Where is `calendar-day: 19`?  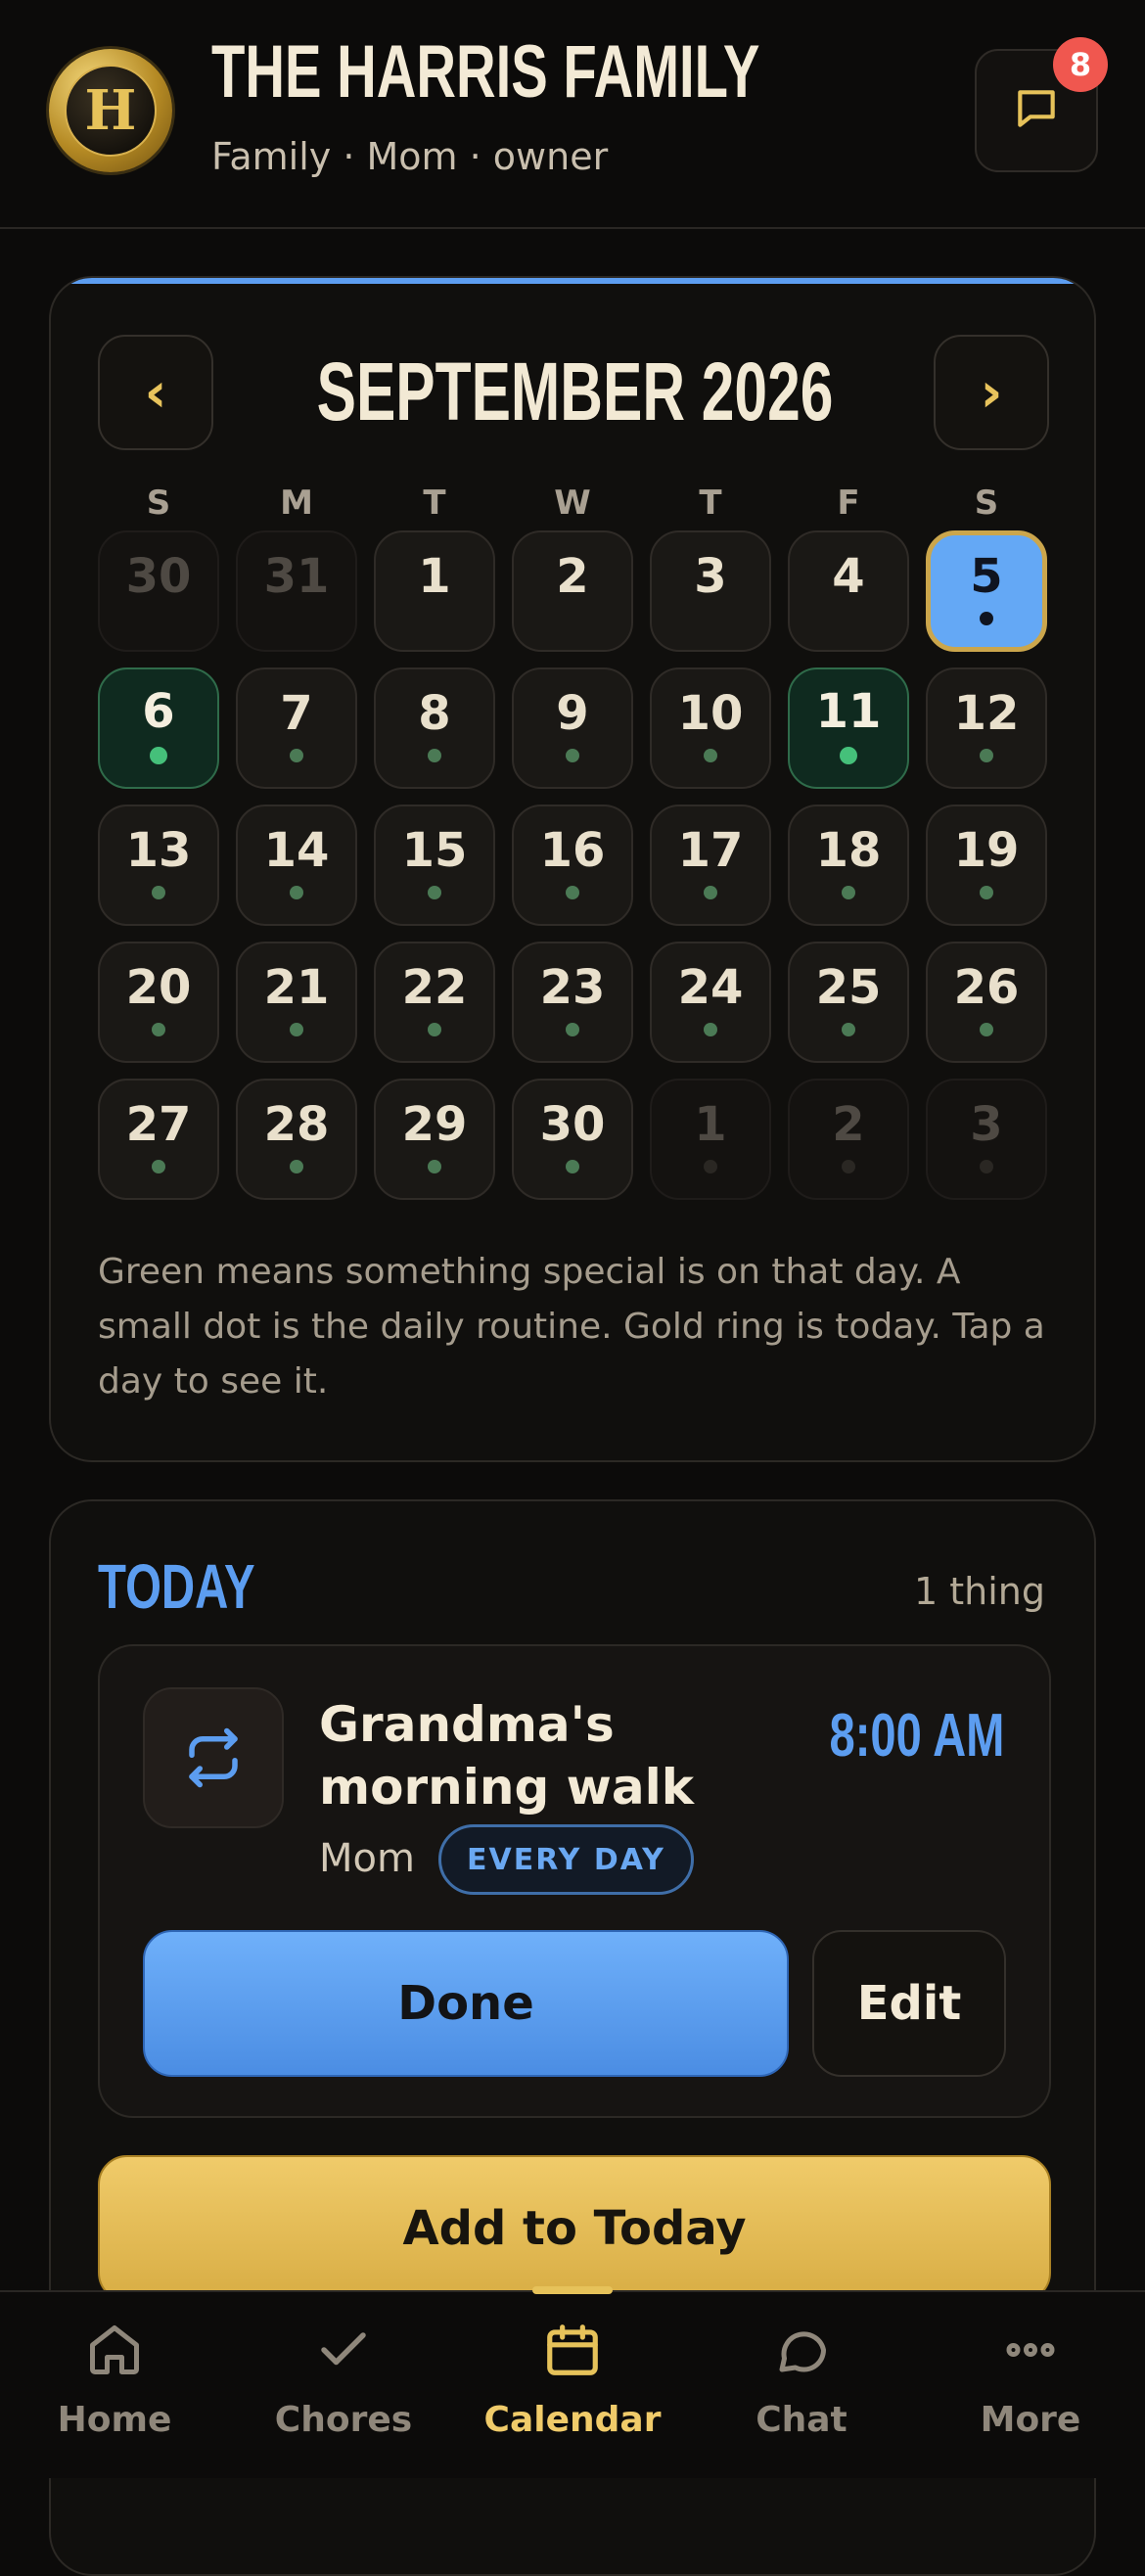 calendar-day: 19 is located at coordinates (986, 866).